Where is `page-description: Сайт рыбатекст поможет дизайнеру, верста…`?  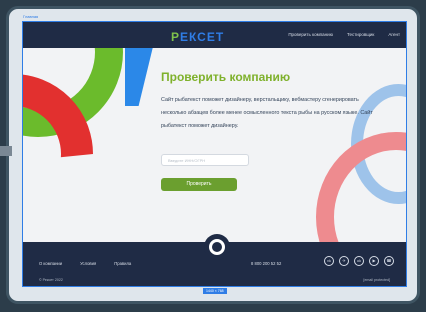
page-description: Сайт рыбатекст поможет дизайнеру, верста… is located at coordinates (267, 113).